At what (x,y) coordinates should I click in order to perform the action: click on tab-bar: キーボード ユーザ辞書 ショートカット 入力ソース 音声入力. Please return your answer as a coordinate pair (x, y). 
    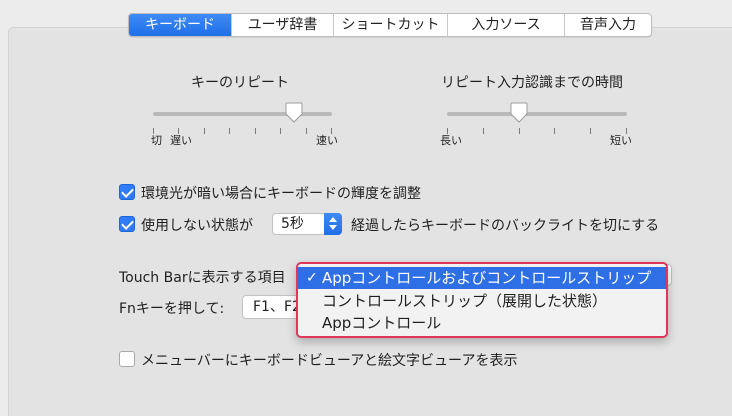
    Looking at the image, I should click on (390, 25).